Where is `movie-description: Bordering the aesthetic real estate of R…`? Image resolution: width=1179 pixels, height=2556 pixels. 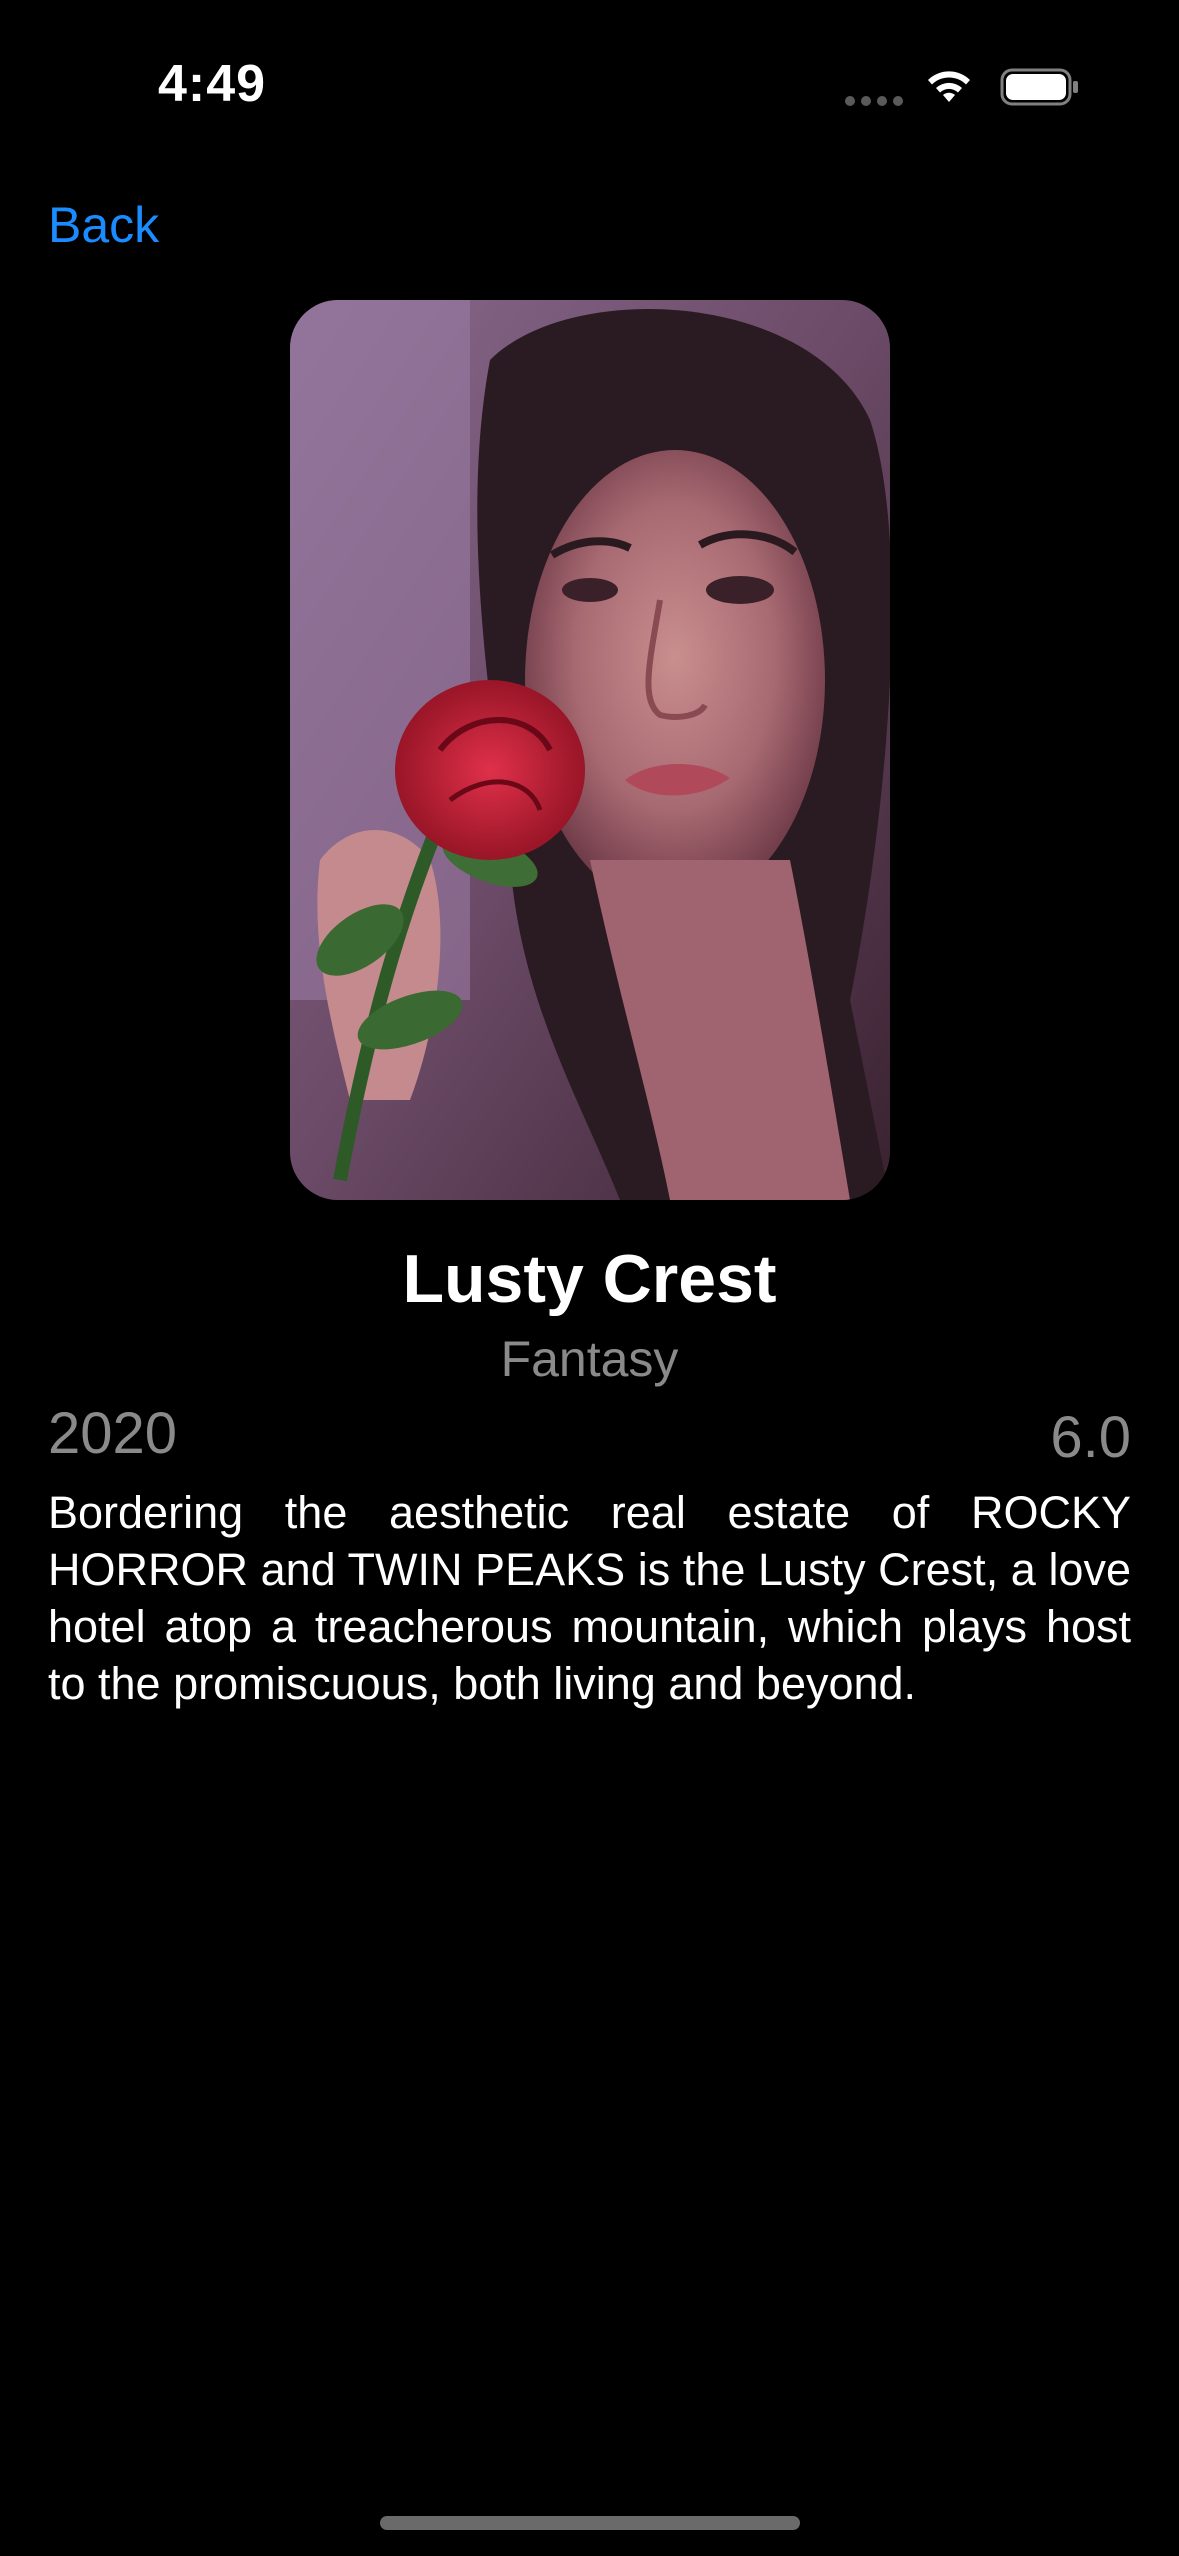
movie-description: Bordering the aesthetic real estate of R… is located at coordinates (589, 1598).